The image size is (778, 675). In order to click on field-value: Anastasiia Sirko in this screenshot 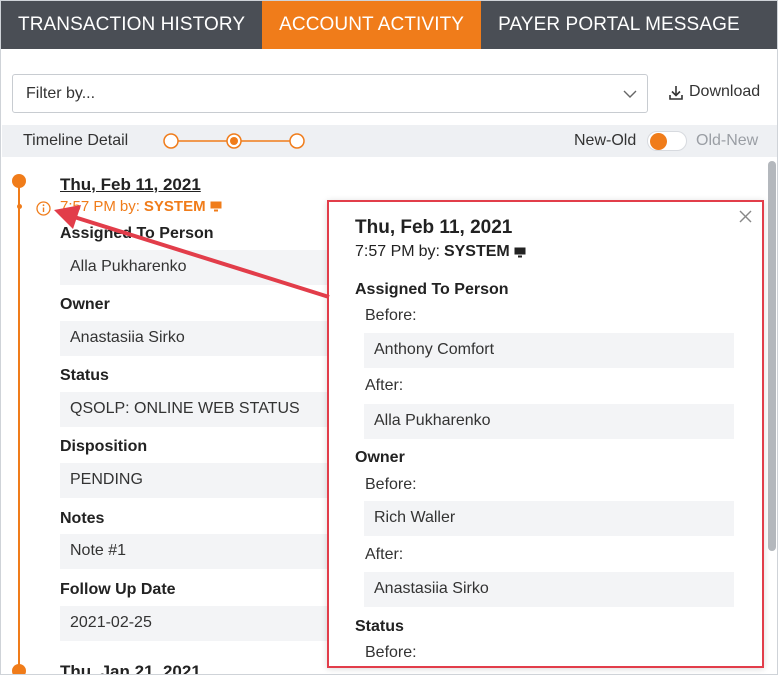, I will do `click(210, 338)`.